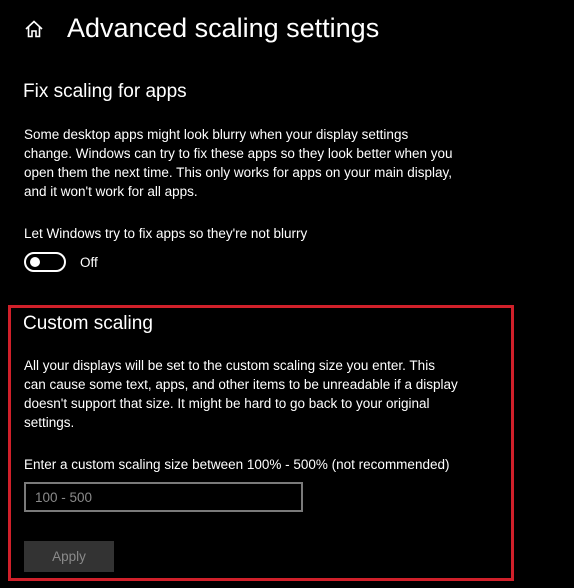  What do you see at coordinates (34, 29) in the screenshot?
I see `home-icon` at bounding box center [34, 29].